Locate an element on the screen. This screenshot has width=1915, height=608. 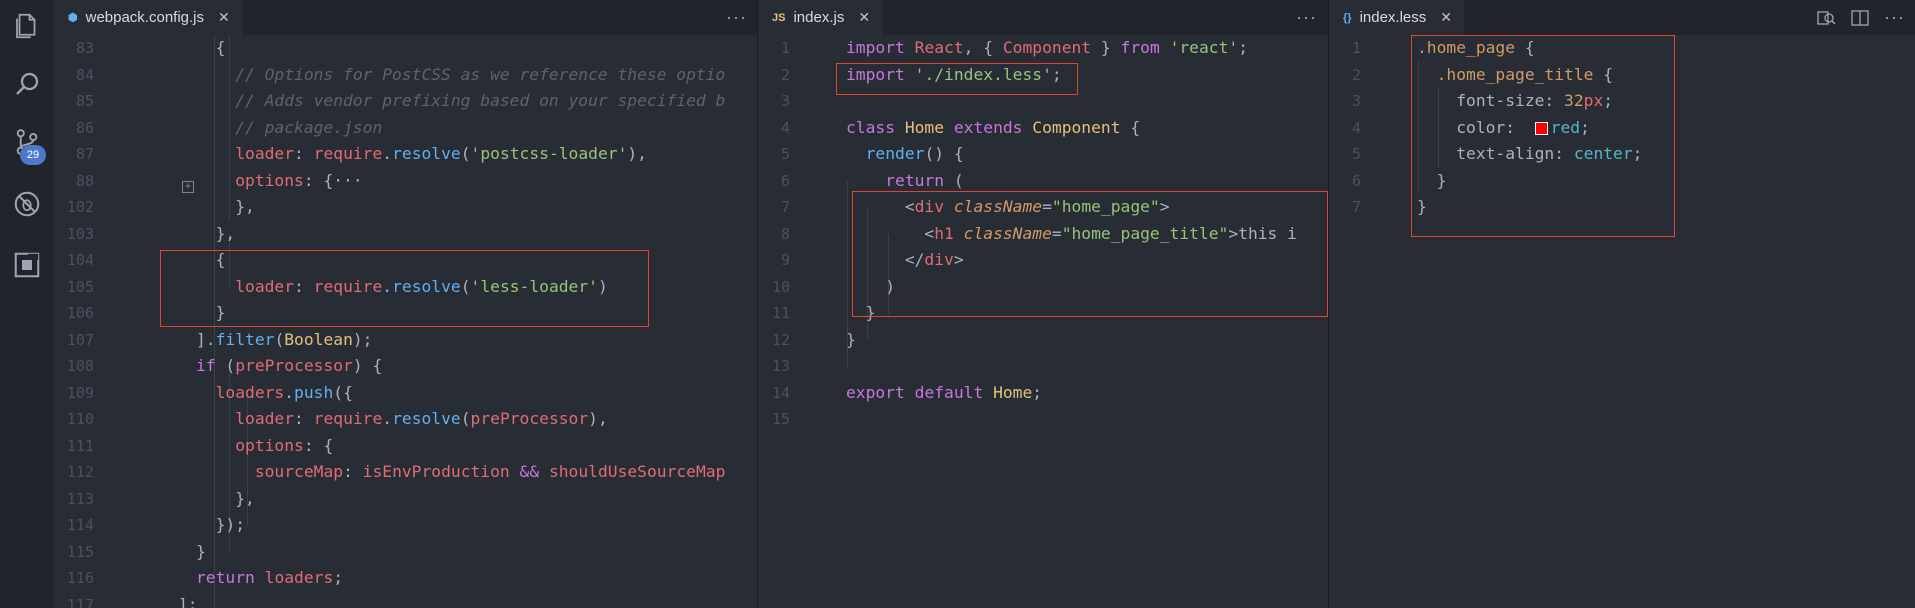
line-number: 114 is located at coordinates (80, 525).